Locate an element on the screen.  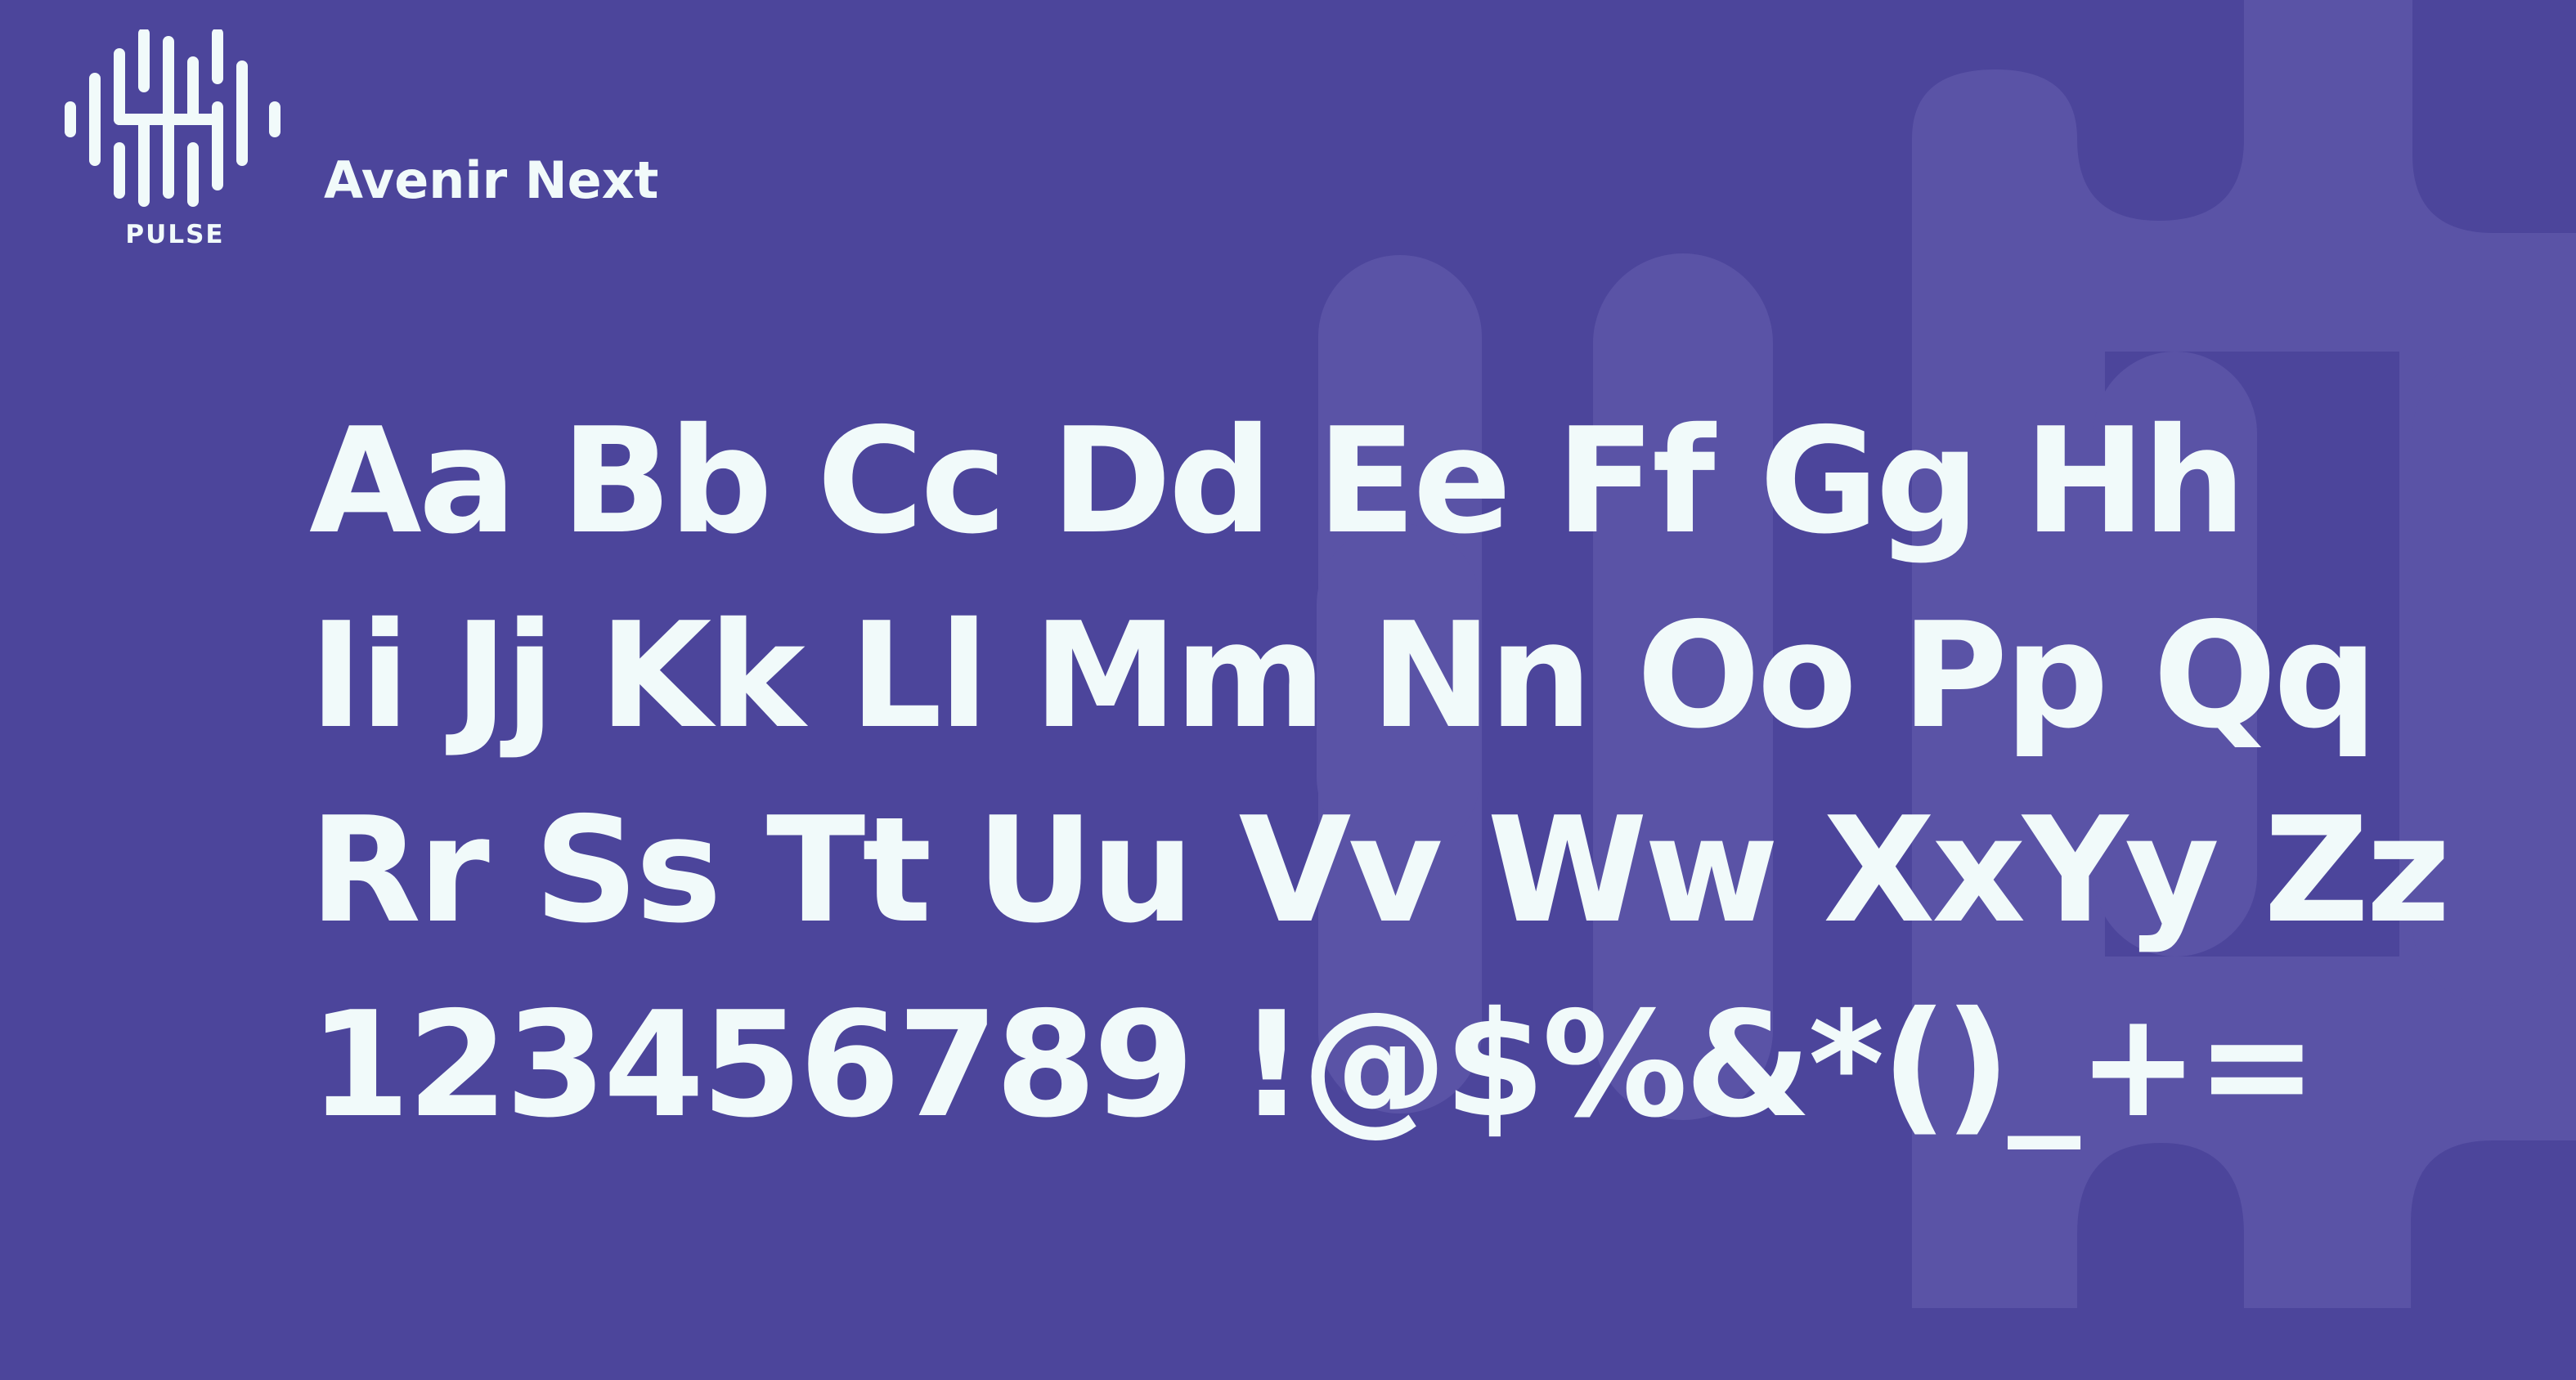
brand-logo: PULSE is located at coordinates (175, 142).